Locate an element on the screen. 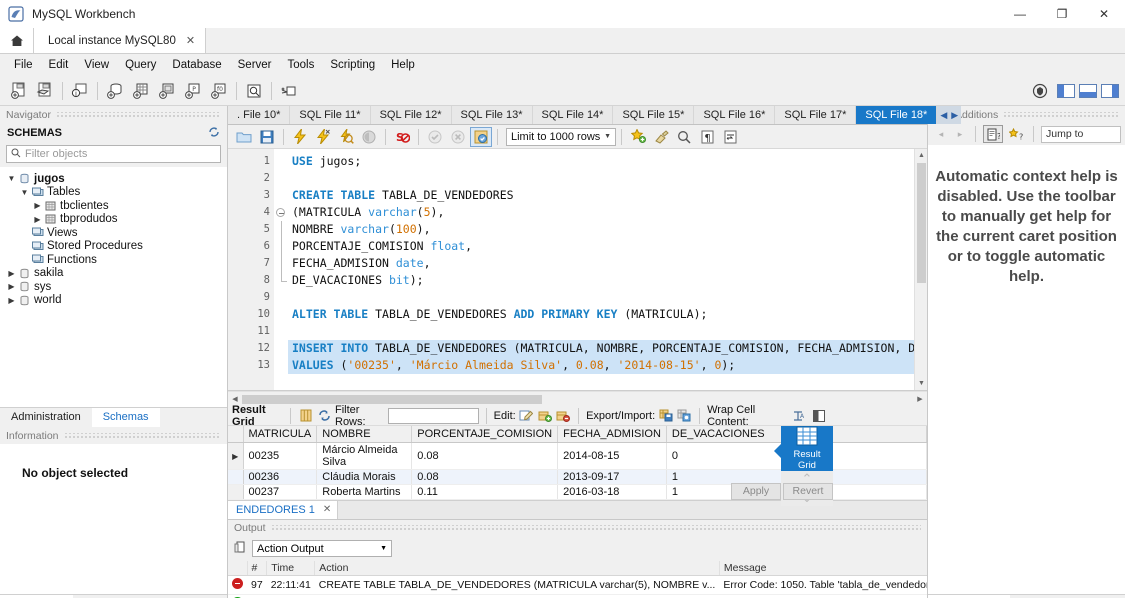  scroll-down-icon: ▼ is located at coordinates (921, 383).